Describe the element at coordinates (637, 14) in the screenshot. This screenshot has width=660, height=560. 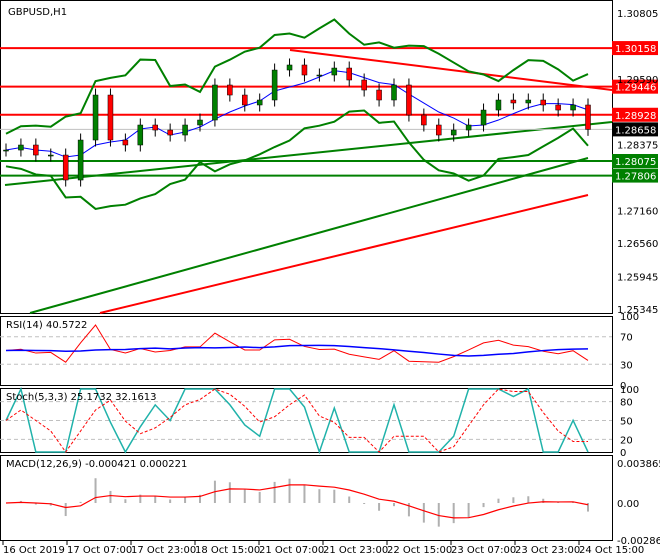
I see `price-tick-label: 1.30805` at that location.